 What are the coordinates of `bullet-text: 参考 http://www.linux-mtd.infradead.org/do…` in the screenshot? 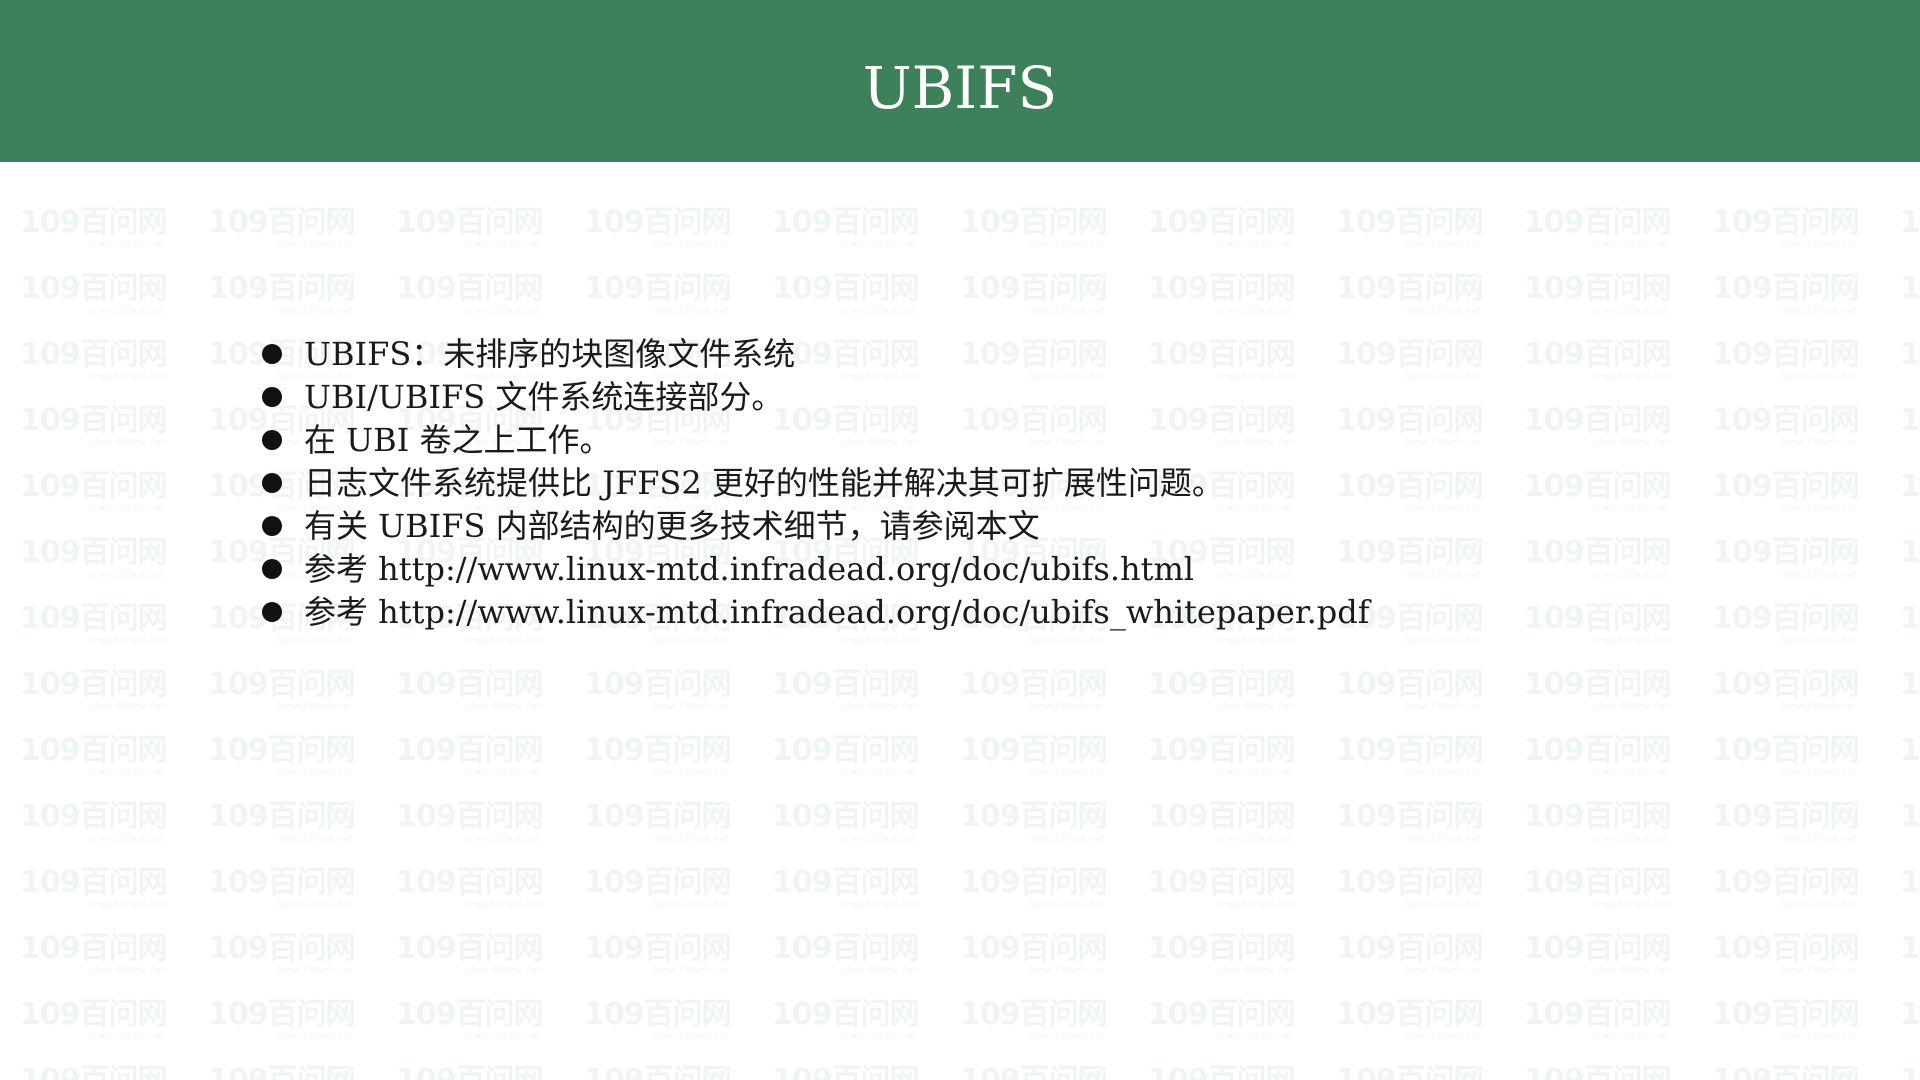 It's located at (837, 612).